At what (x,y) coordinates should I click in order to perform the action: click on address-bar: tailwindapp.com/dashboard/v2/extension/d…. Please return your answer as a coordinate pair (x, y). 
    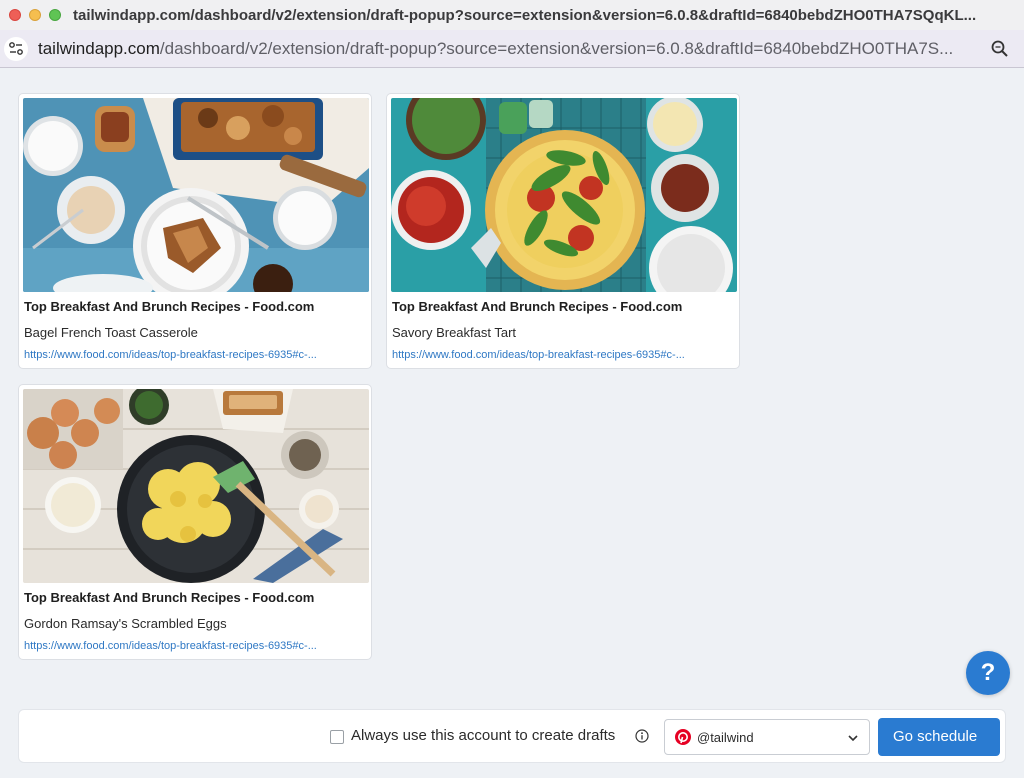
    Looking at the image, I should click on (512, 49).